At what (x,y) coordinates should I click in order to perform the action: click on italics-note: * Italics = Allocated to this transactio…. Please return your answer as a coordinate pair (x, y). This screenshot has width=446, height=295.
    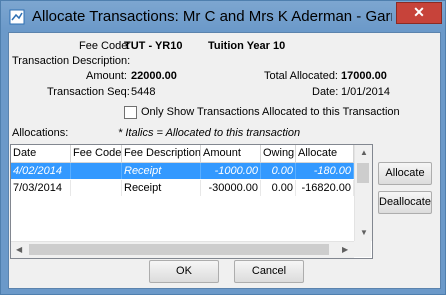
    Looking at the image, I should click on (209, 133).